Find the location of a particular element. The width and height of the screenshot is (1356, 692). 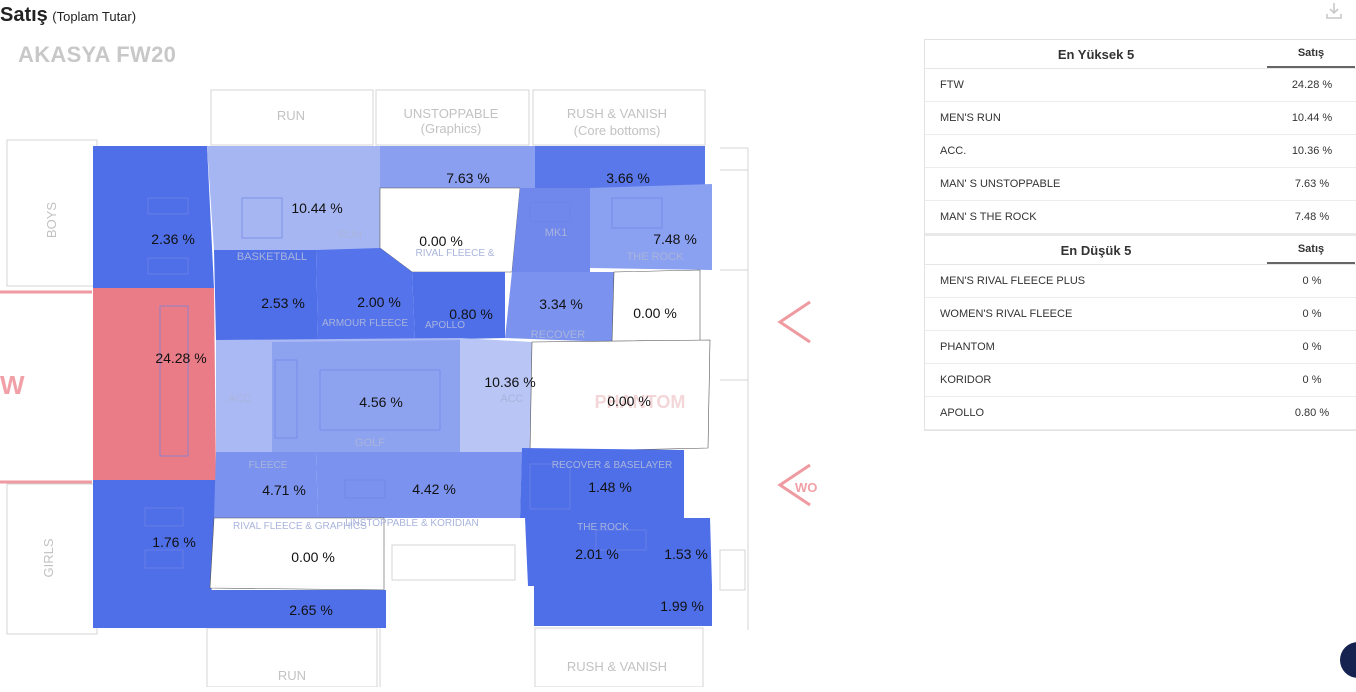

table-row: PHANTOM 0 % is located at coordinates (1140, 347).